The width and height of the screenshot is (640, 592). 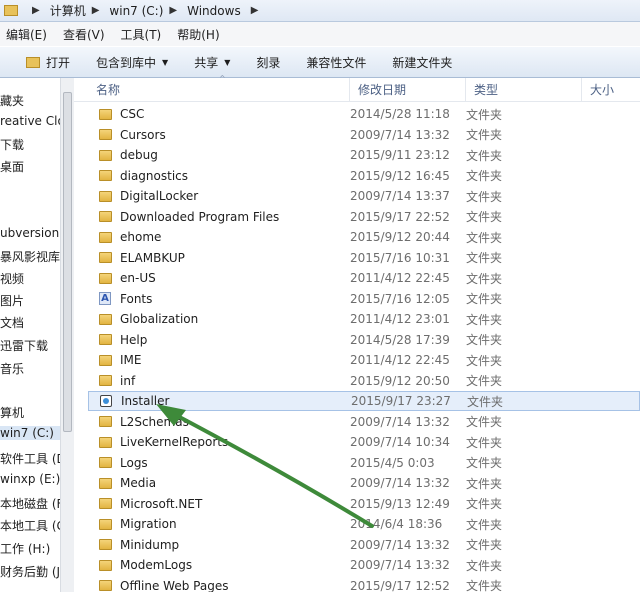 I want to click on nav-item-computer: 算机, so click(x=12, y=412).